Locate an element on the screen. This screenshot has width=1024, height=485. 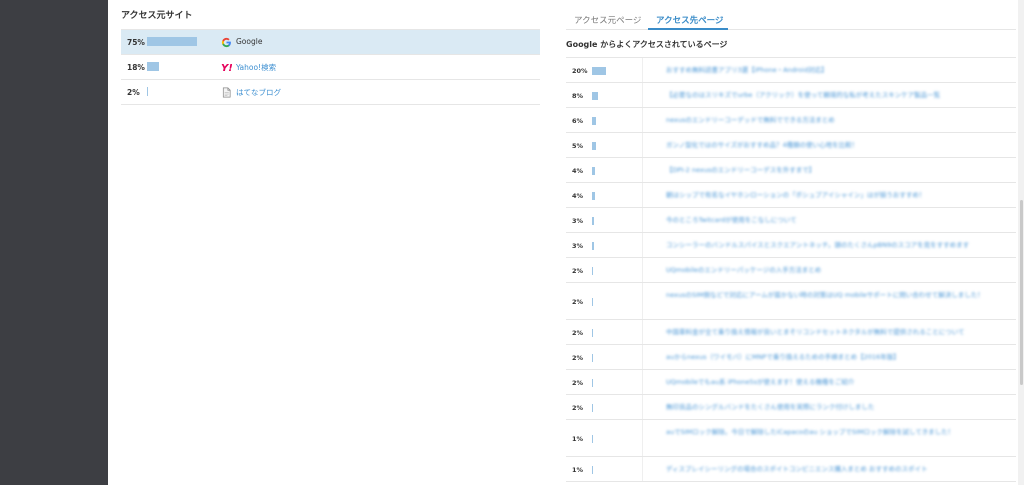
site-name-link: Google is located at coordinates (249, 41).